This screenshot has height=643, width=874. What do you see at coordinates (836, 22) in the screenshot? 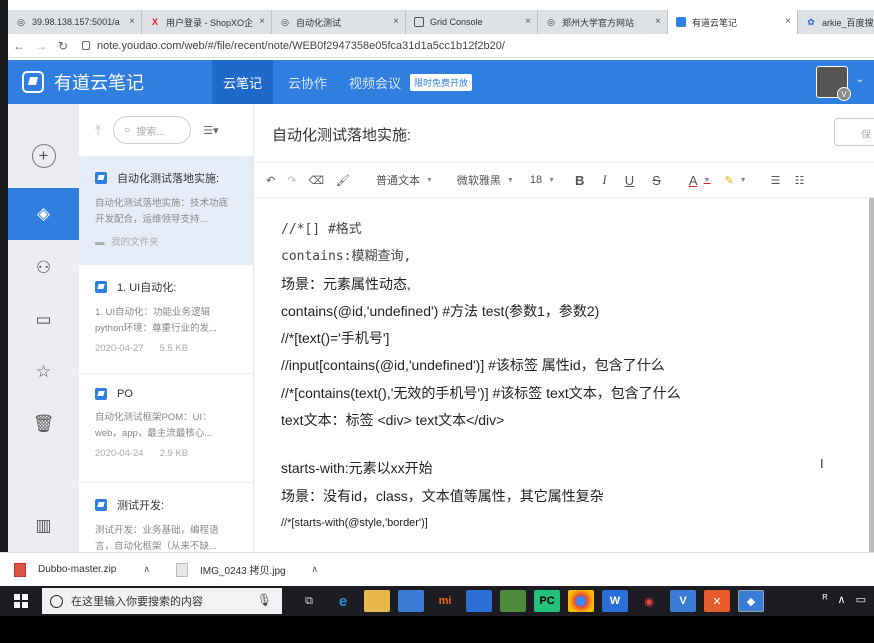
I see `browser-tab: ✿arkie_百度搜索` at bounding box center [836, 22].